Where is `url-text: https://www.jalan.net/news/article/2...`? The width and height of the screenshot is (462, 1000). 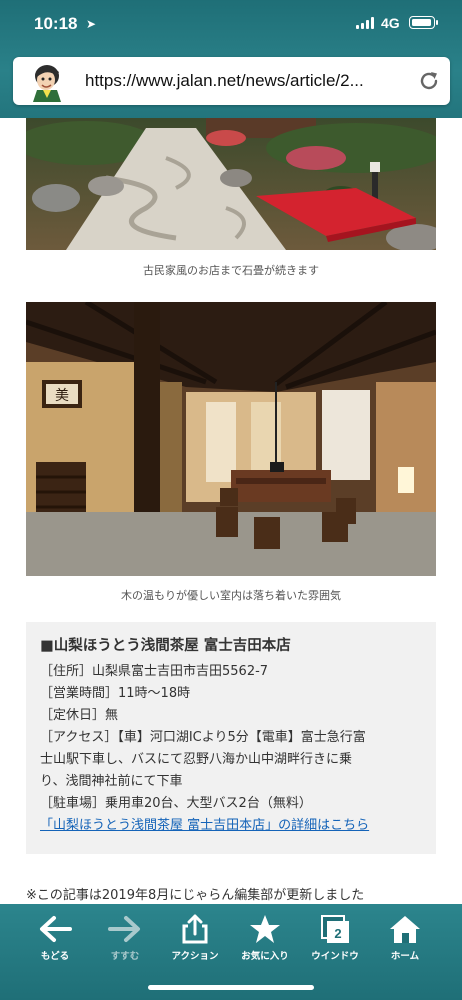
url-text: https://www.jalan.net/news/article/2... is located at coordinates (247, 81).